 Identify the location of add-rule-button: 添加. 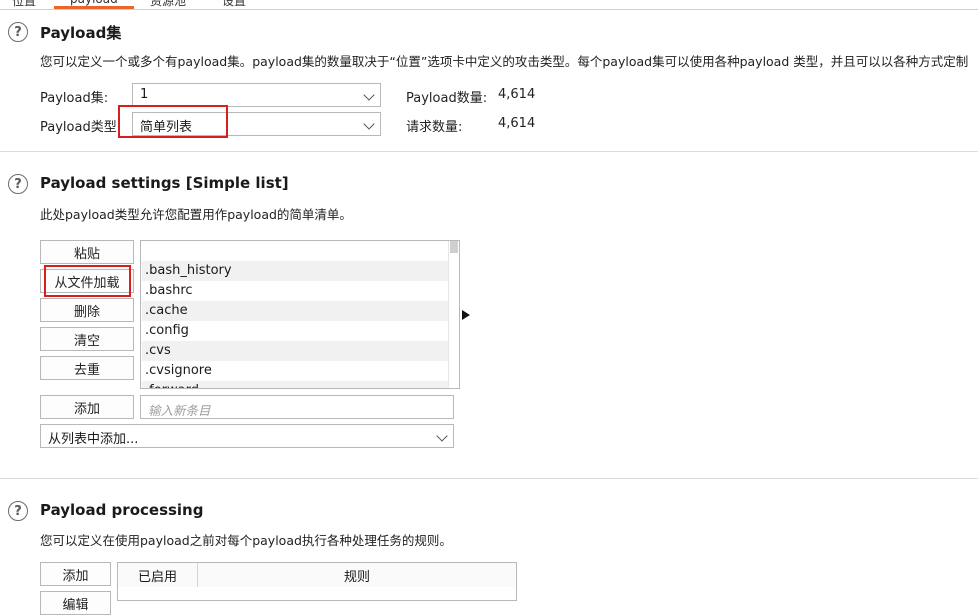
(75, 574).